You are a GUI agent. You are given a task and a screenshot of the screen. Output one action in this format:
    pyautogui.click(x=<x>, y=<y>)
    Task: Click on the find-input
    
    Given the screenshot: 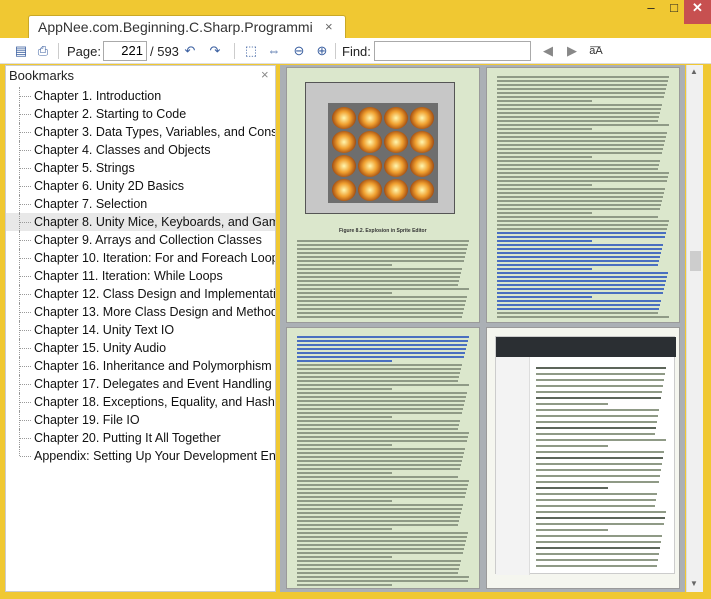 What is the action you would take?
    pyautogui.click(x=452, y=51)
    